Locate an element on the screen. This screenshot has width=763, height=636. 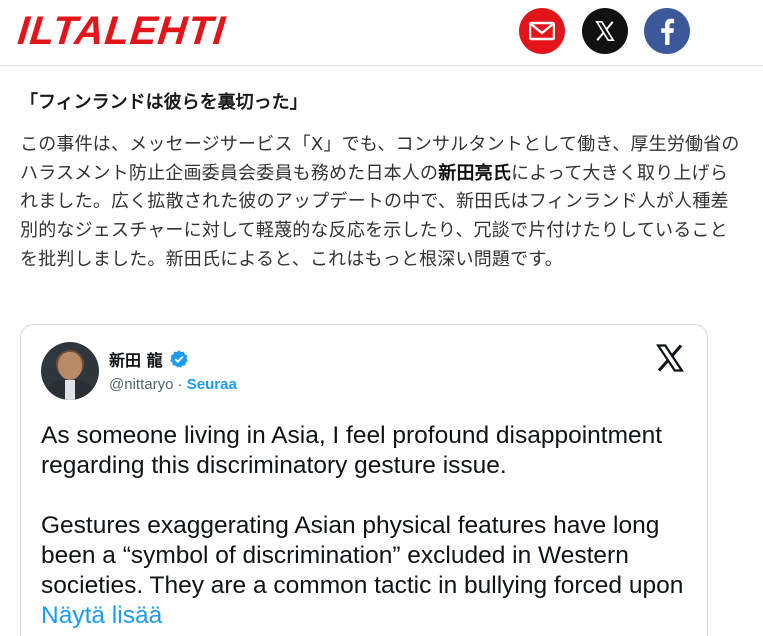
verified-badge-icon is located at coordinates (179, 359).